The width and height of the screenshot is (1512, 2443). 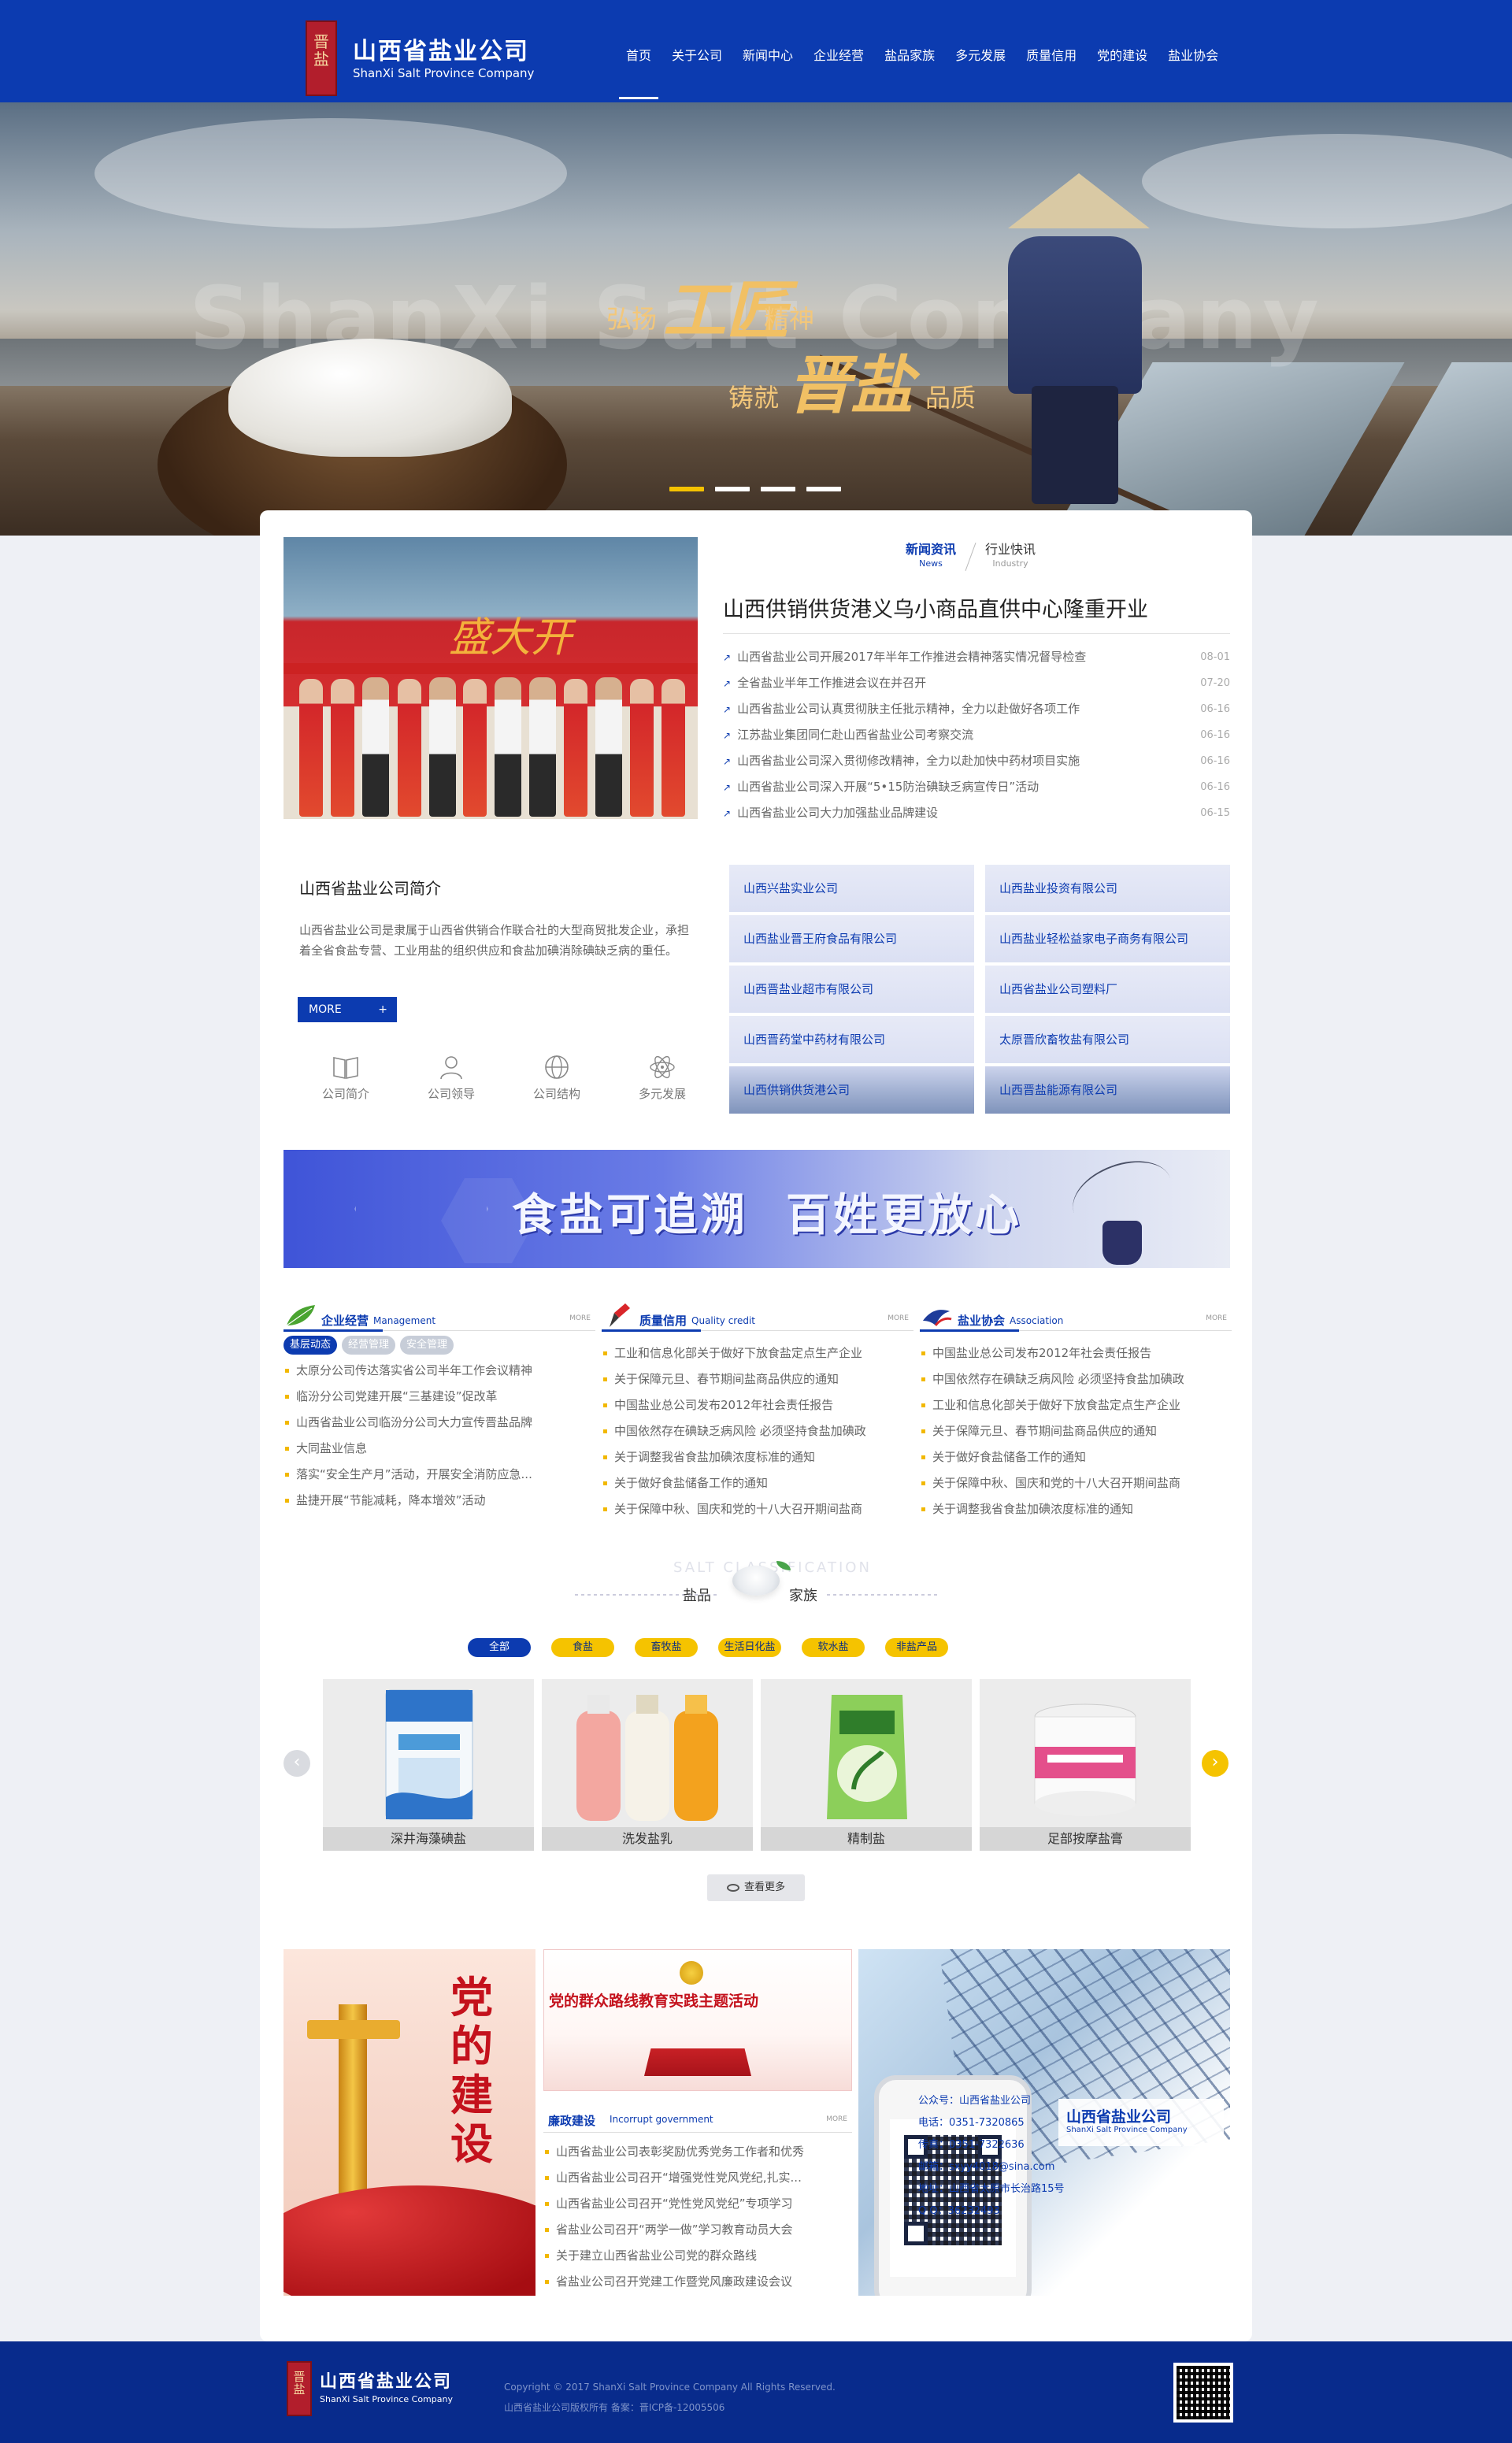 What do you see at coordinates (1072, 2167) in the screenshot?
I see `contact-email: 邮箱：sxyy4018@sina.com` at bounding box center [1072, 2167].